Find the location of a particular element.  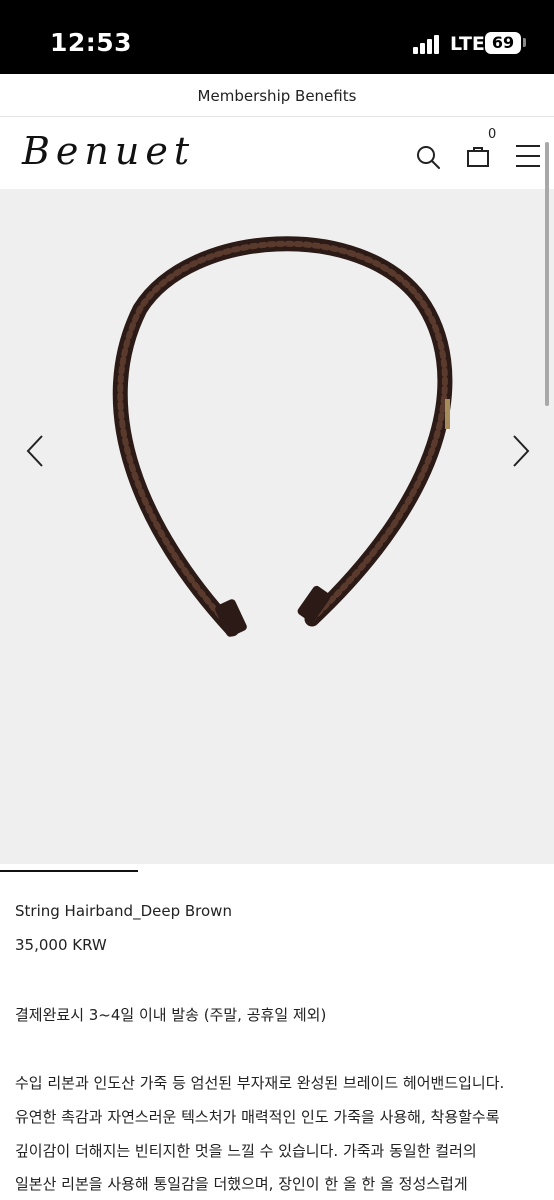

hamburger-menu-icon is located at coordinates (528, 156).